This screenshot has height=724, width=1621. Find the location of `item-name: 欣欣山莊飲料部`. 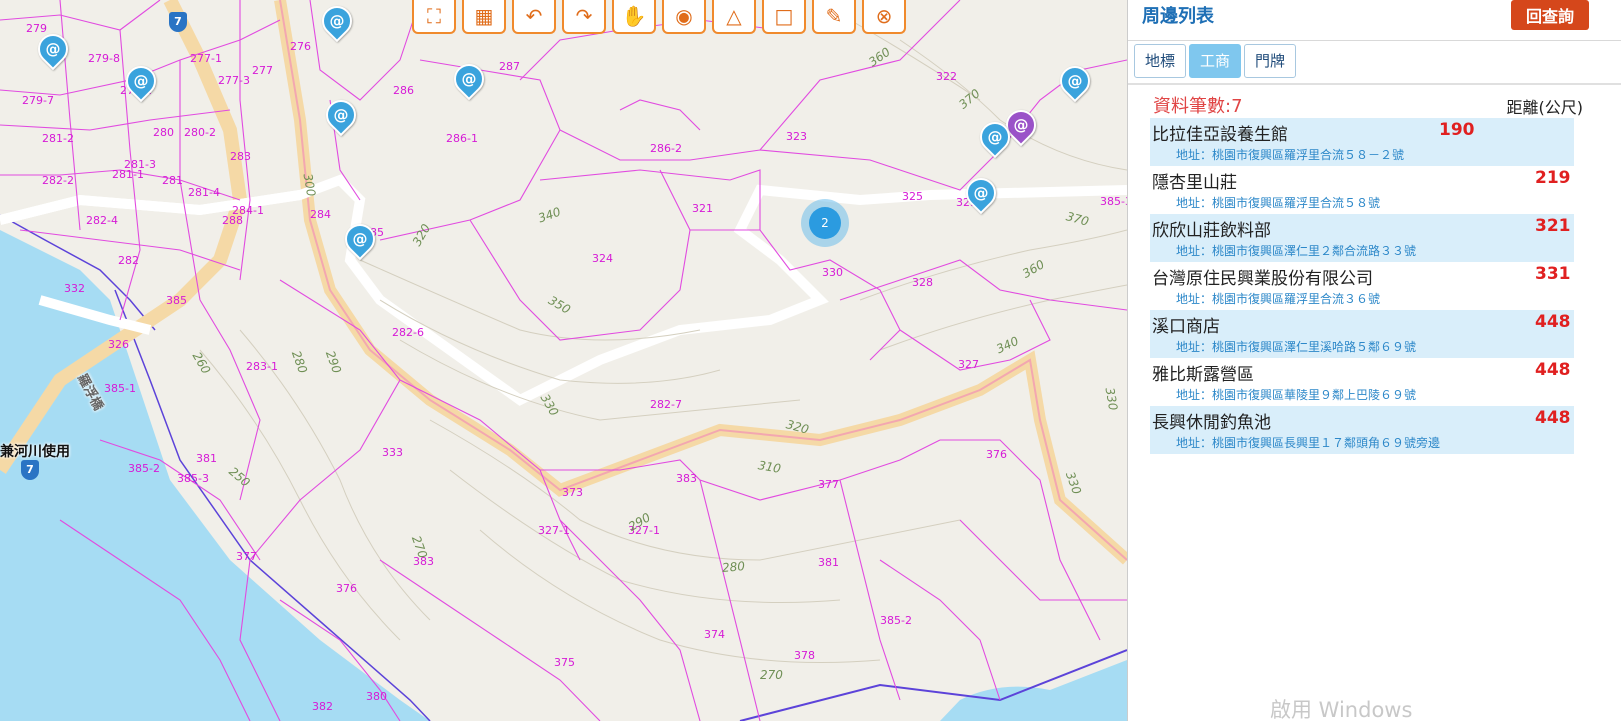

item-name: 欣欣山莊飲料部 is located at coordinates (1211, 231).